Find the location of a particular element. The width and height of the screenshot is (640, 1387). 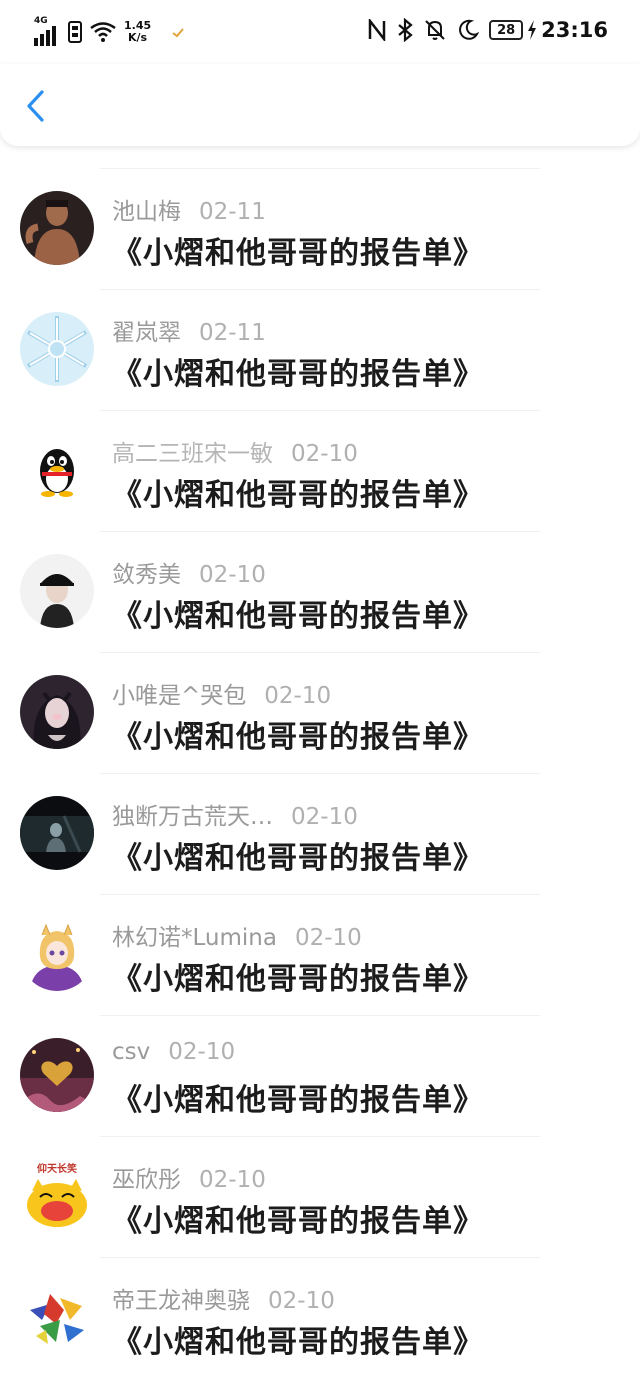

status-bar: 4G 1.45 K/s 28 23:16 is located at coordinates (320, 32).